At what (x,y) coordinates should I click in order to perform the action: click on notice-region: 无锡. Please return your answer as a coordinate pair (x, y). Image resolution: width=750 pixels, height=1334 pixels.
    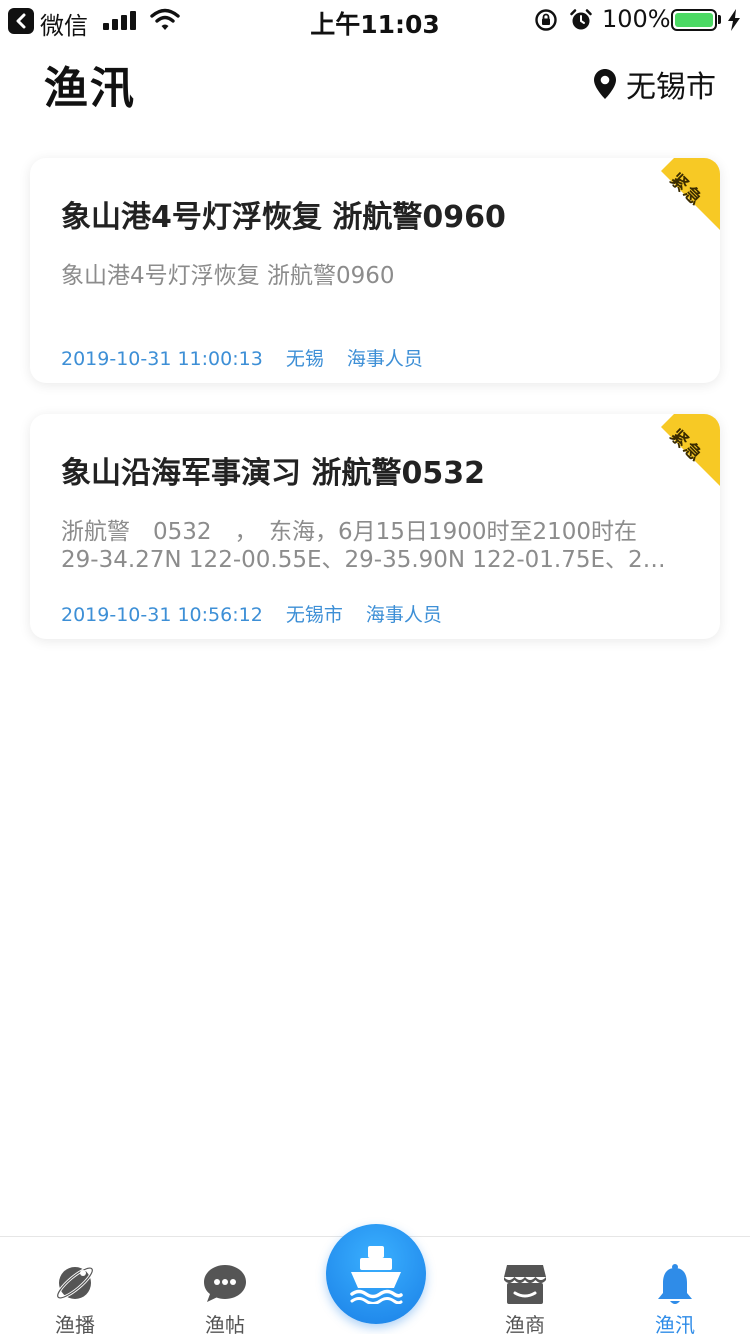
    Looking at the image, I should click on (304, 359).